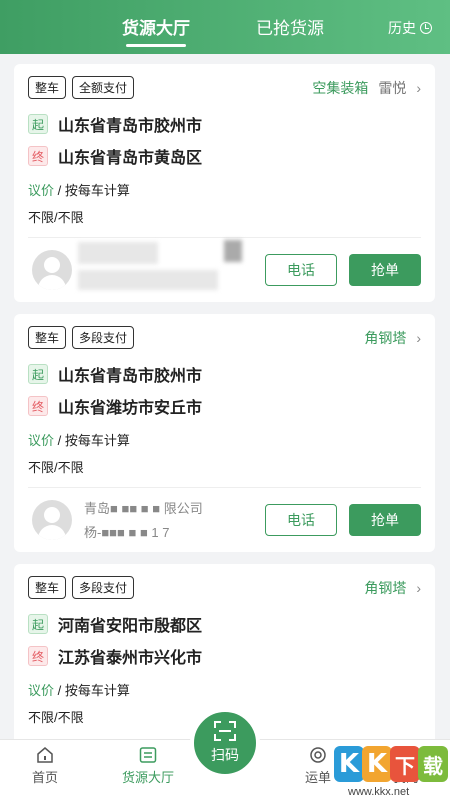  Describe the element at coordinates (156, 45) in the screenshot. I see `active-tab-indicator` at that location.